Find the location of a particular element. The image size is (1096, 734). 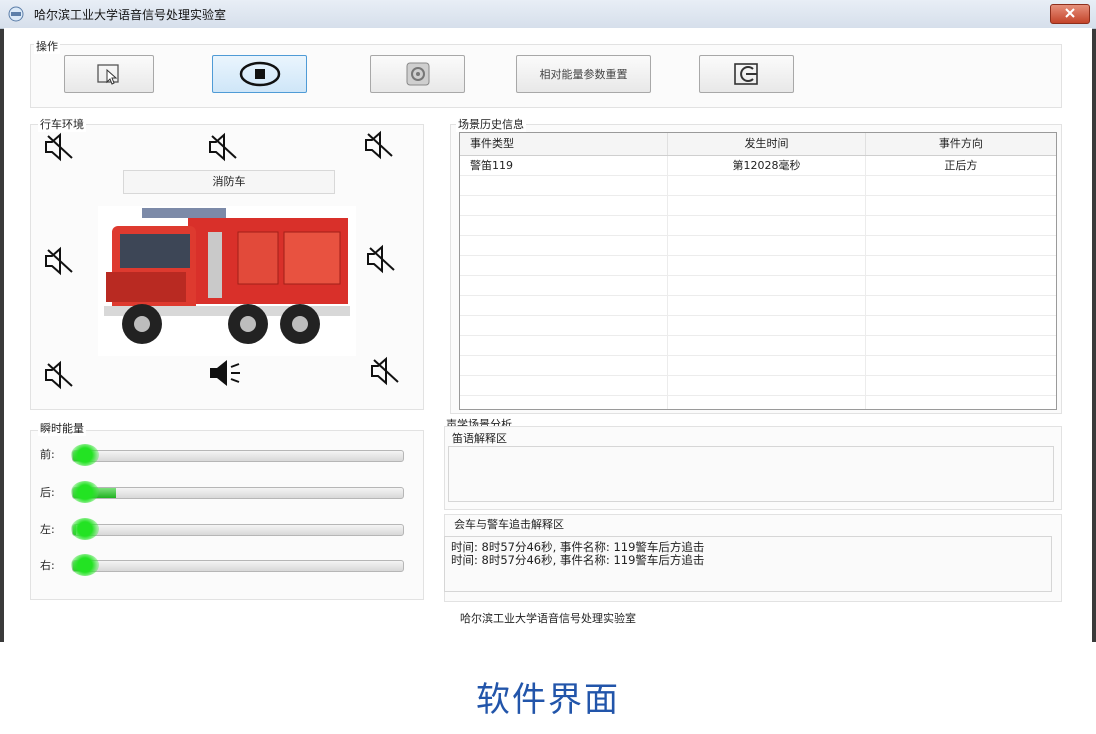

window-title: 哈尔滨工业大学语音信号处理实验室 is located at coordinates (130, 15).